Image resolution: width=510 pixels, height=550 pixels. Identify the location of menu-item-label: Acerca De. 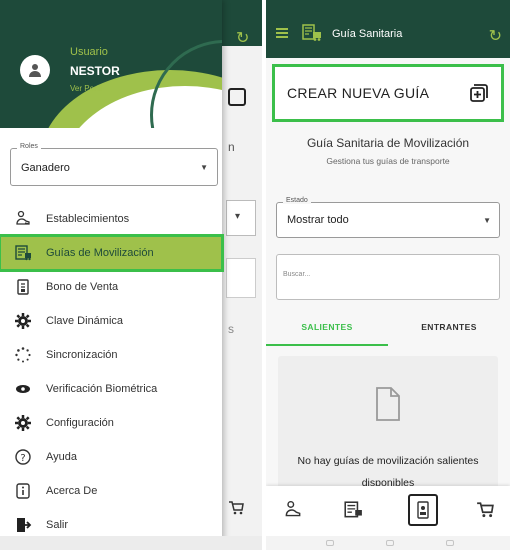
(72, 491).